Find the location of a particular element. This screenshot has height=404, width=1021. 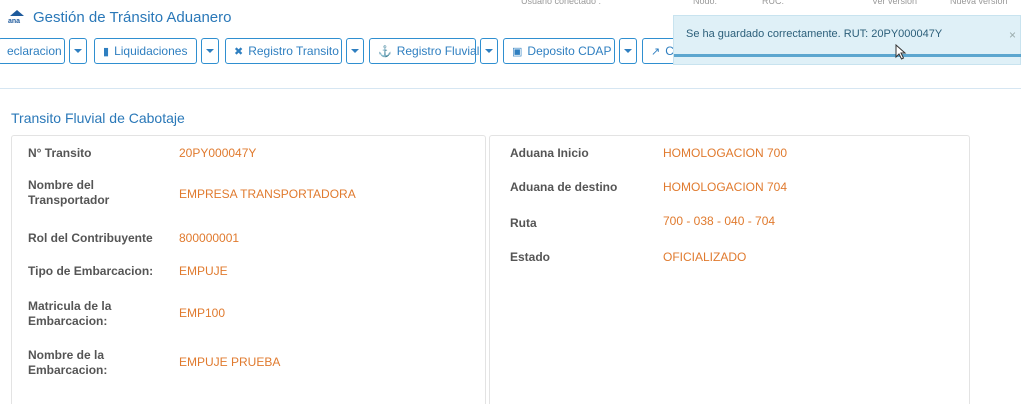

field-label: Aduana de destino is located at coordinates (564, 187).